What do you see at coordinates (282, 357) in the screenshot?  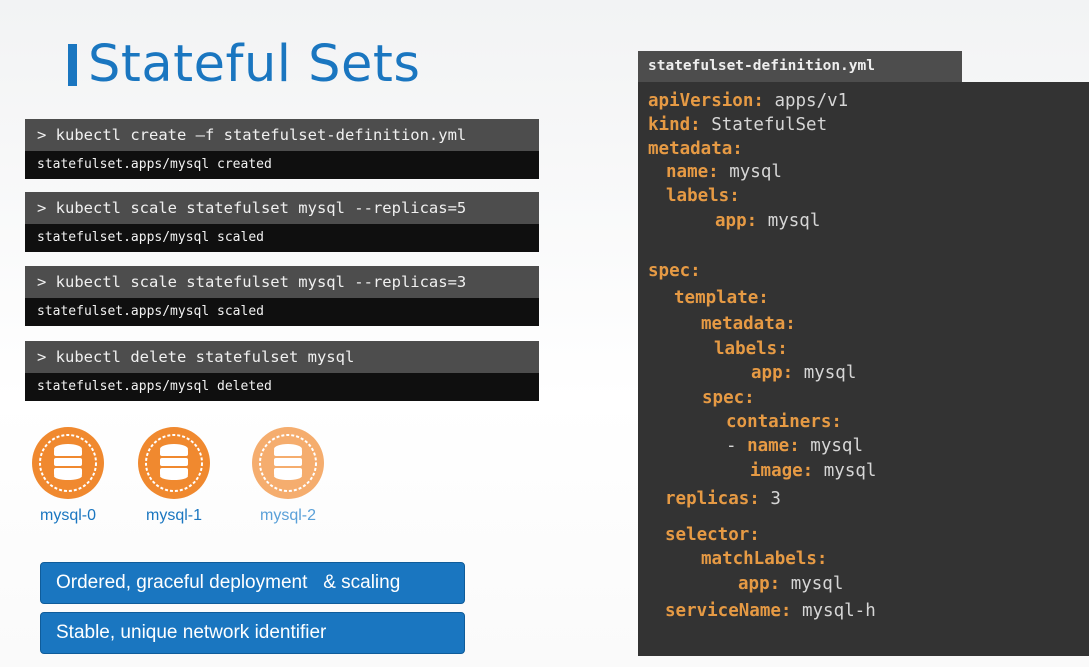 I see `terminal-command: > kubectl delete statefulset mysql` at bounding box center [282, 357].